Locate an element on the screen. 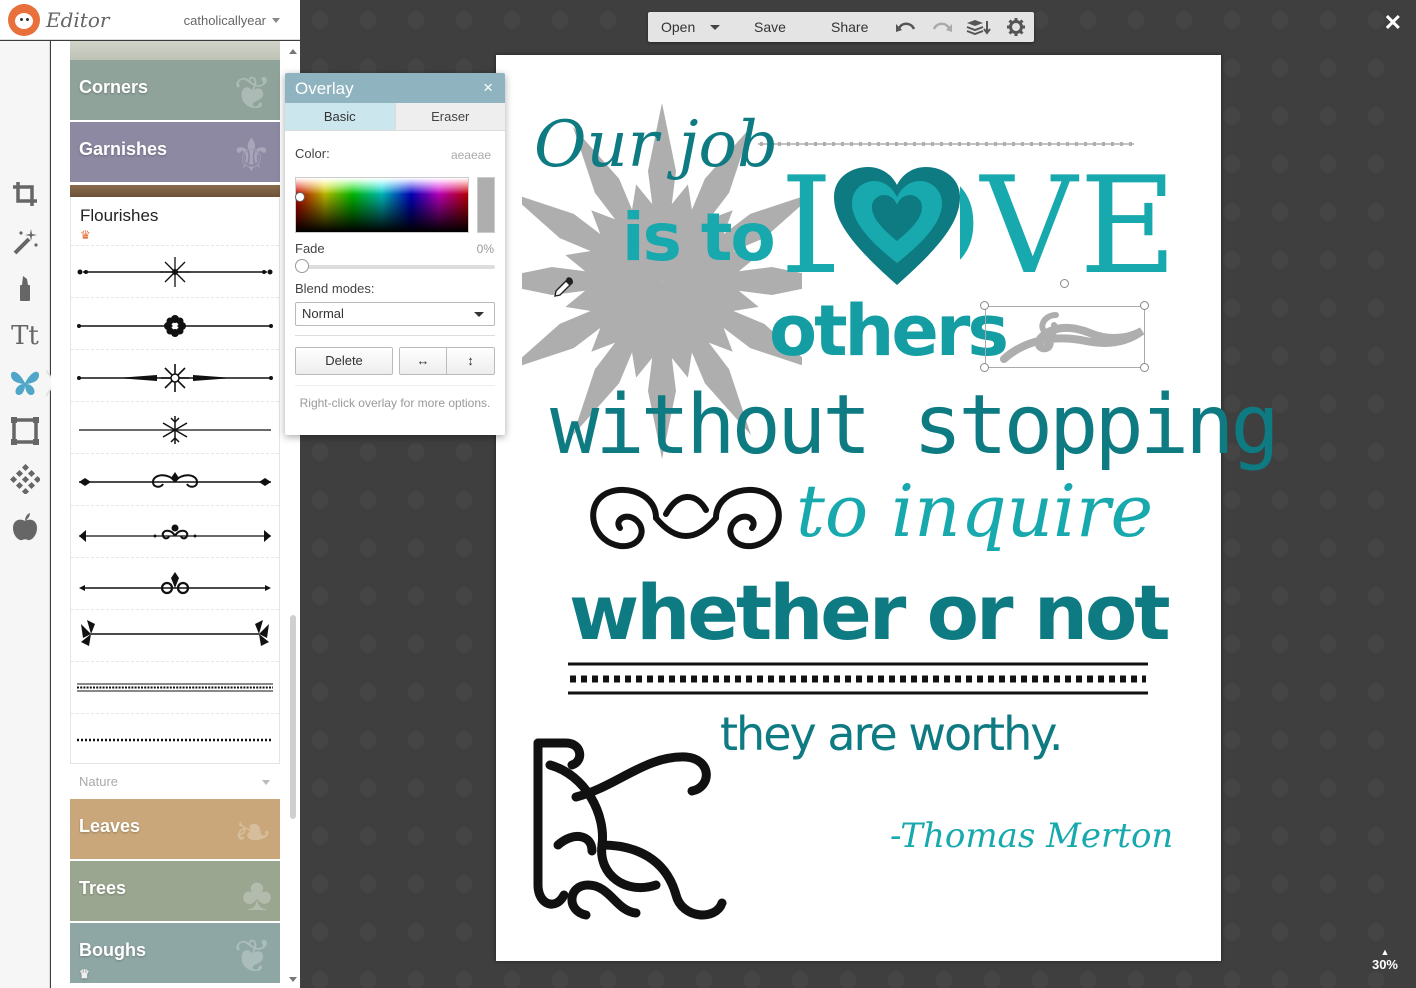 Image resolution: width=1416 pixels, height=988 pixels. crop-tool-icon is located at coordinates (25, 194).